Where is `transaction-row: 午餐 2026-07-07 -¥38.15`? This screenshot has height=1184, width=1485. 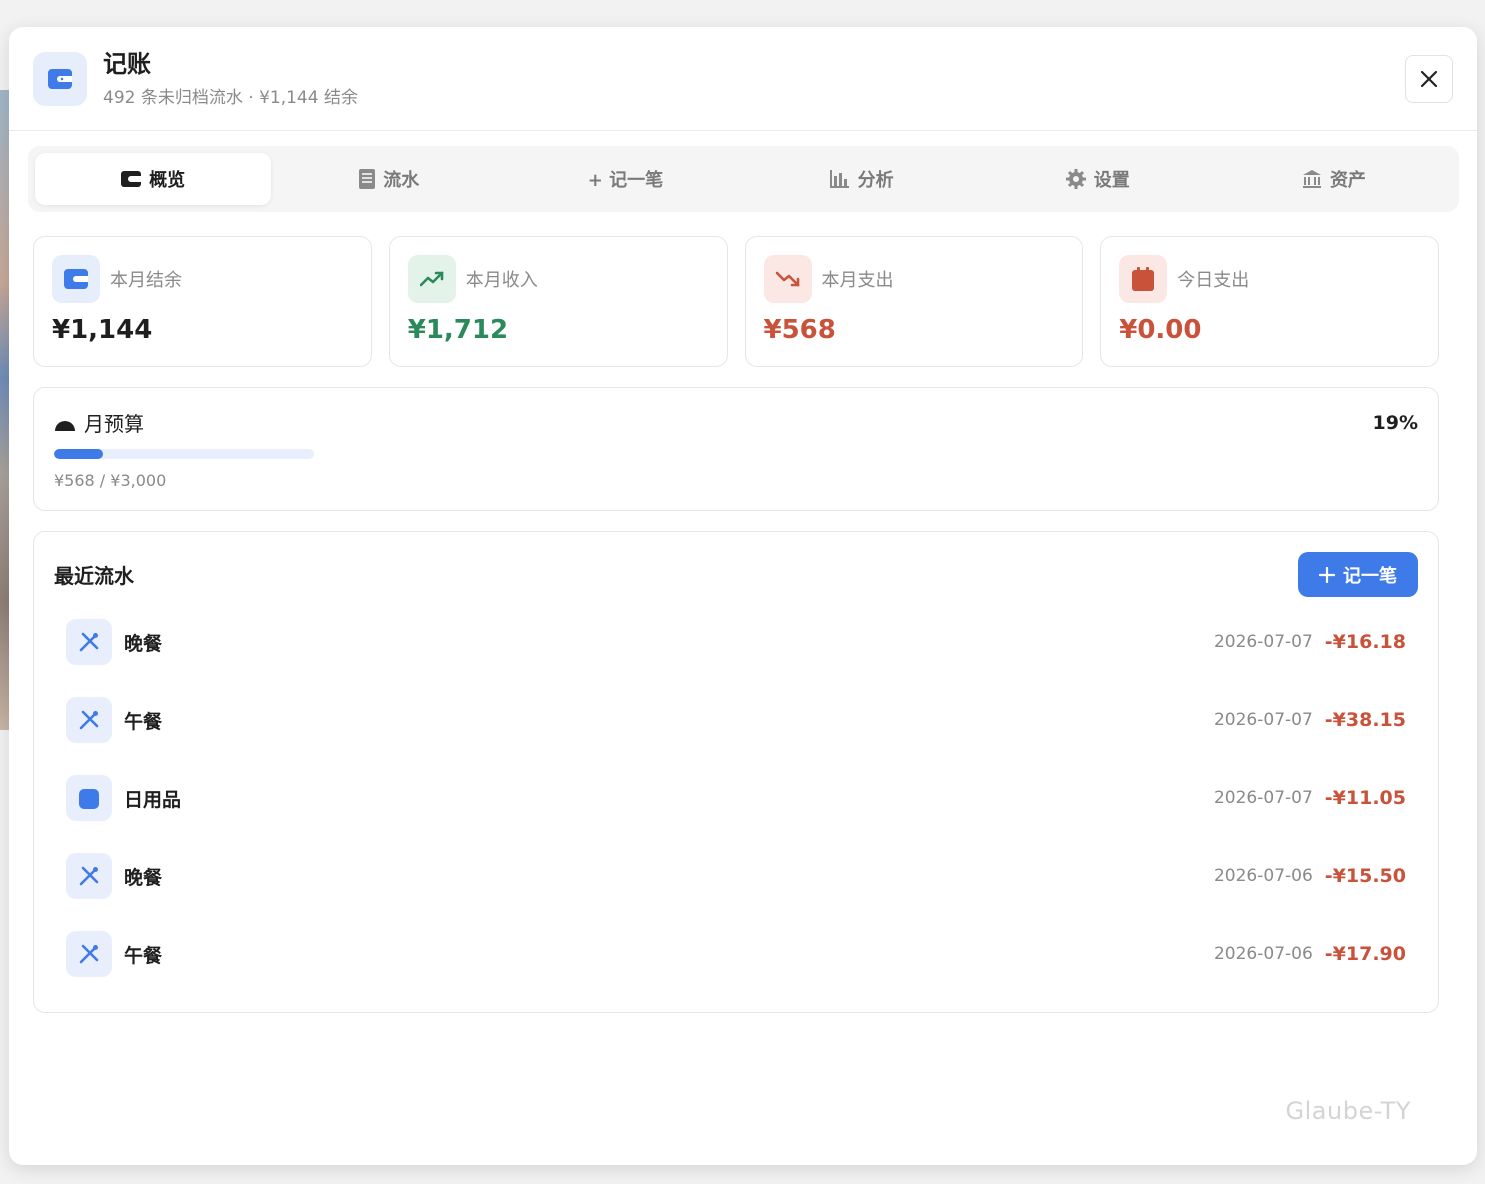
transaction-row: 午餐 2026-07-07 -¥38.15 is located at coordinates (736, 720).